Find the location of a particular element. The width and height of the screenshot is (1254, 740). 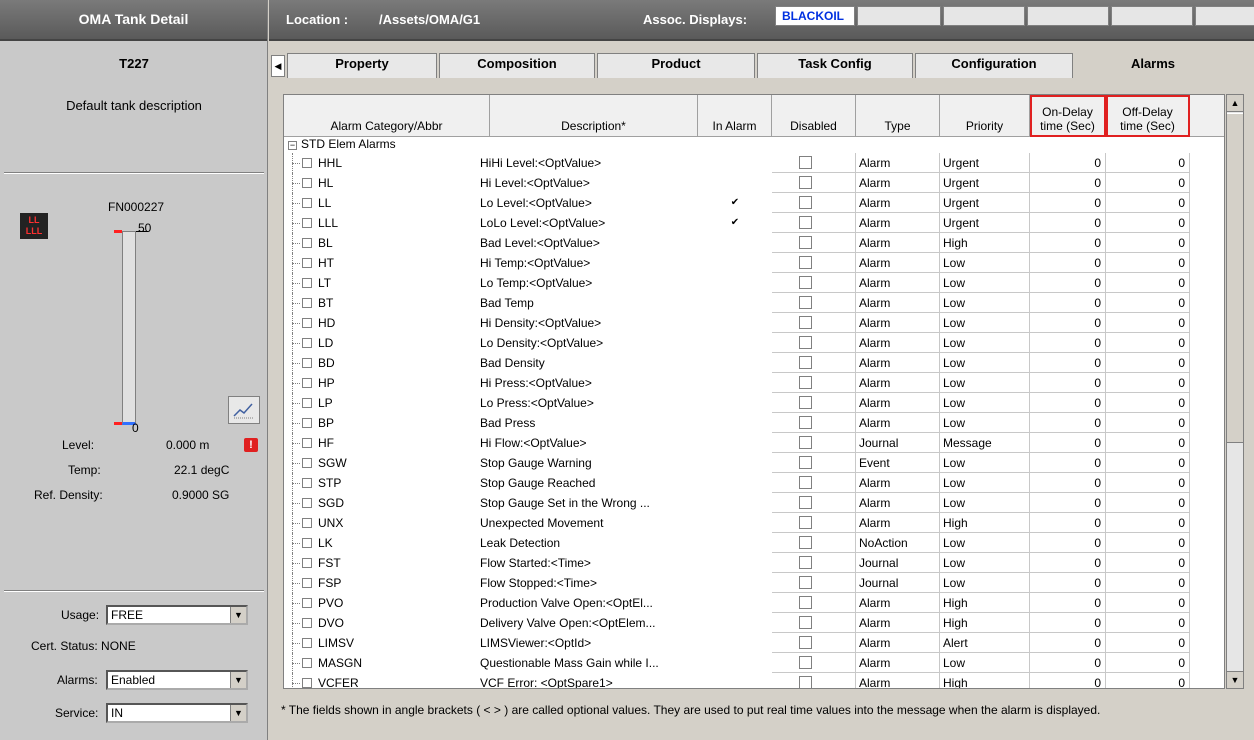

usage-select: FREE ▼ is located at coordinates (177, 615).